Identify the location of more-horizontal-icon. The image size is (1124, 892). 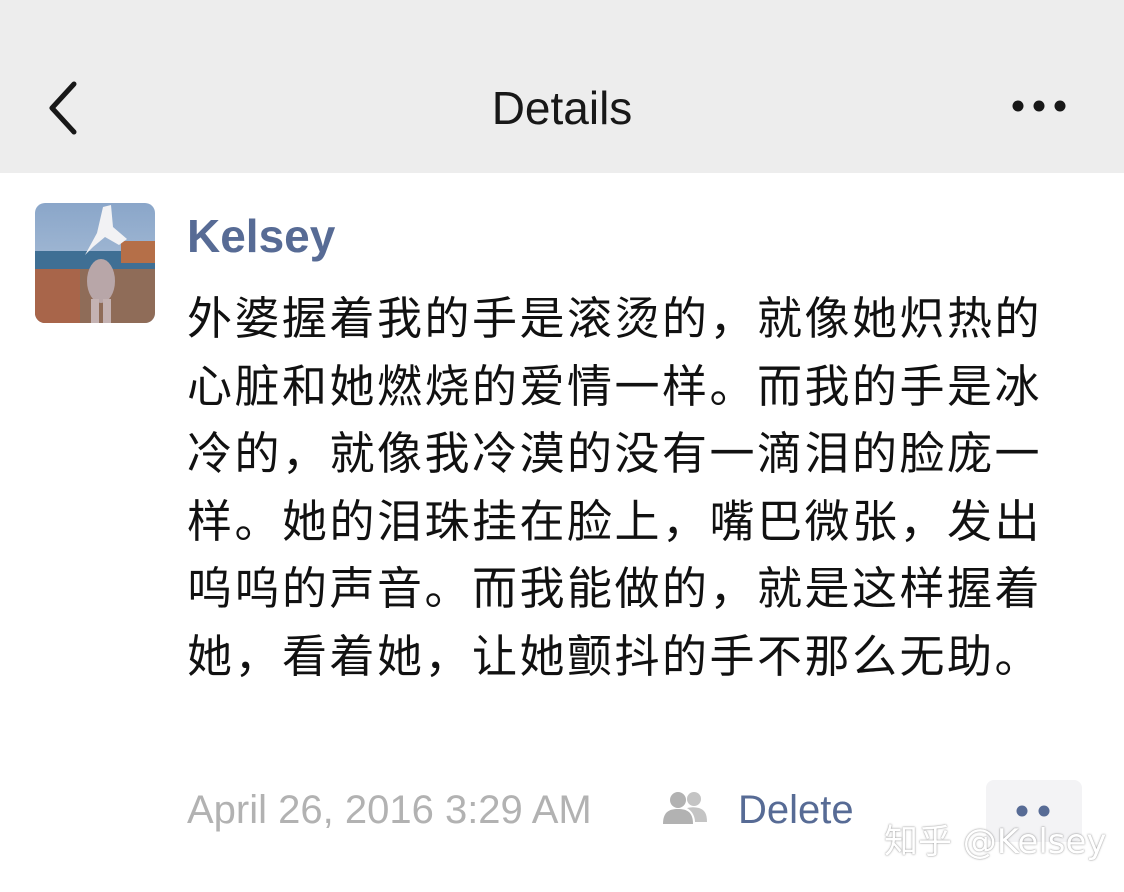
(1039, 106).